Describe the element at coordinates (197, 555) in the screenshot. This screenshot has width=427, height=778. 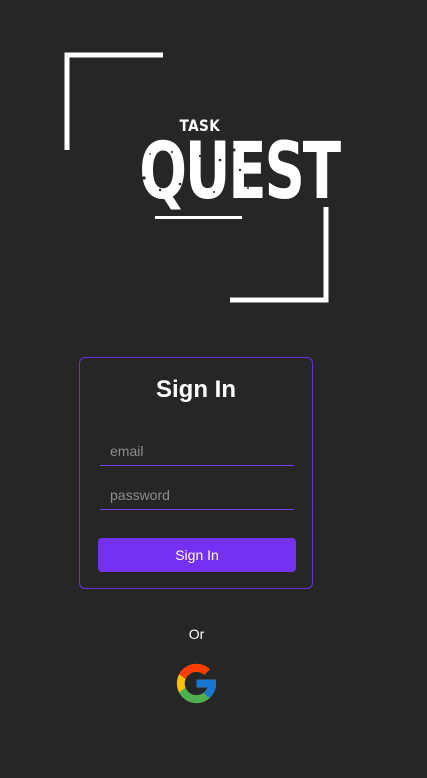
I see `signin-button: Sign In` at that location.